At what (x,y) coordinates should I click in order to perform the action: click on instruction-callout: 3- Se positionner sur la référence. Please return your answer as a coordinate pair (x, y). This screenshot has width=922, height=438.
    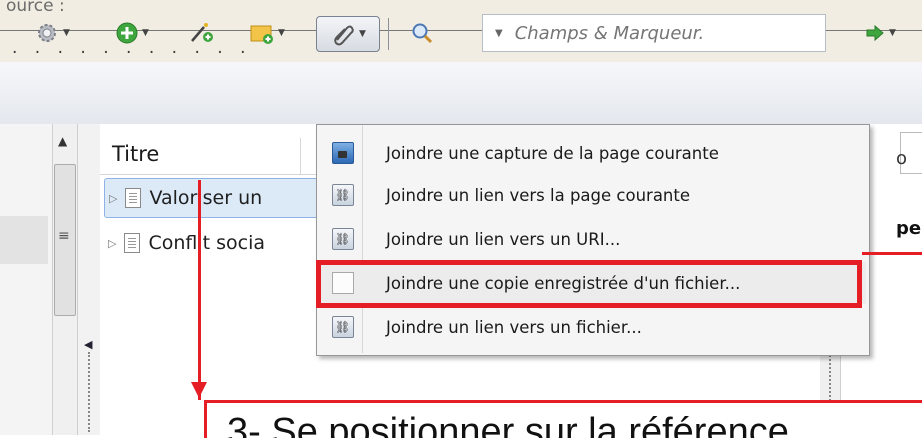
    Looking at the image, I should click on (563, 419).